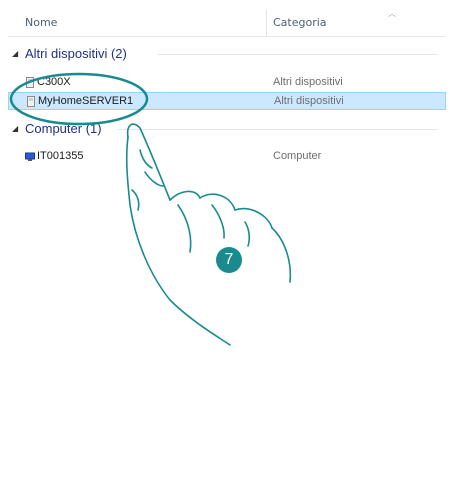  I want to click on list-item-myhomeserver1: MyHomeSERVER1 Altri dispositivi, so click(227, 101).